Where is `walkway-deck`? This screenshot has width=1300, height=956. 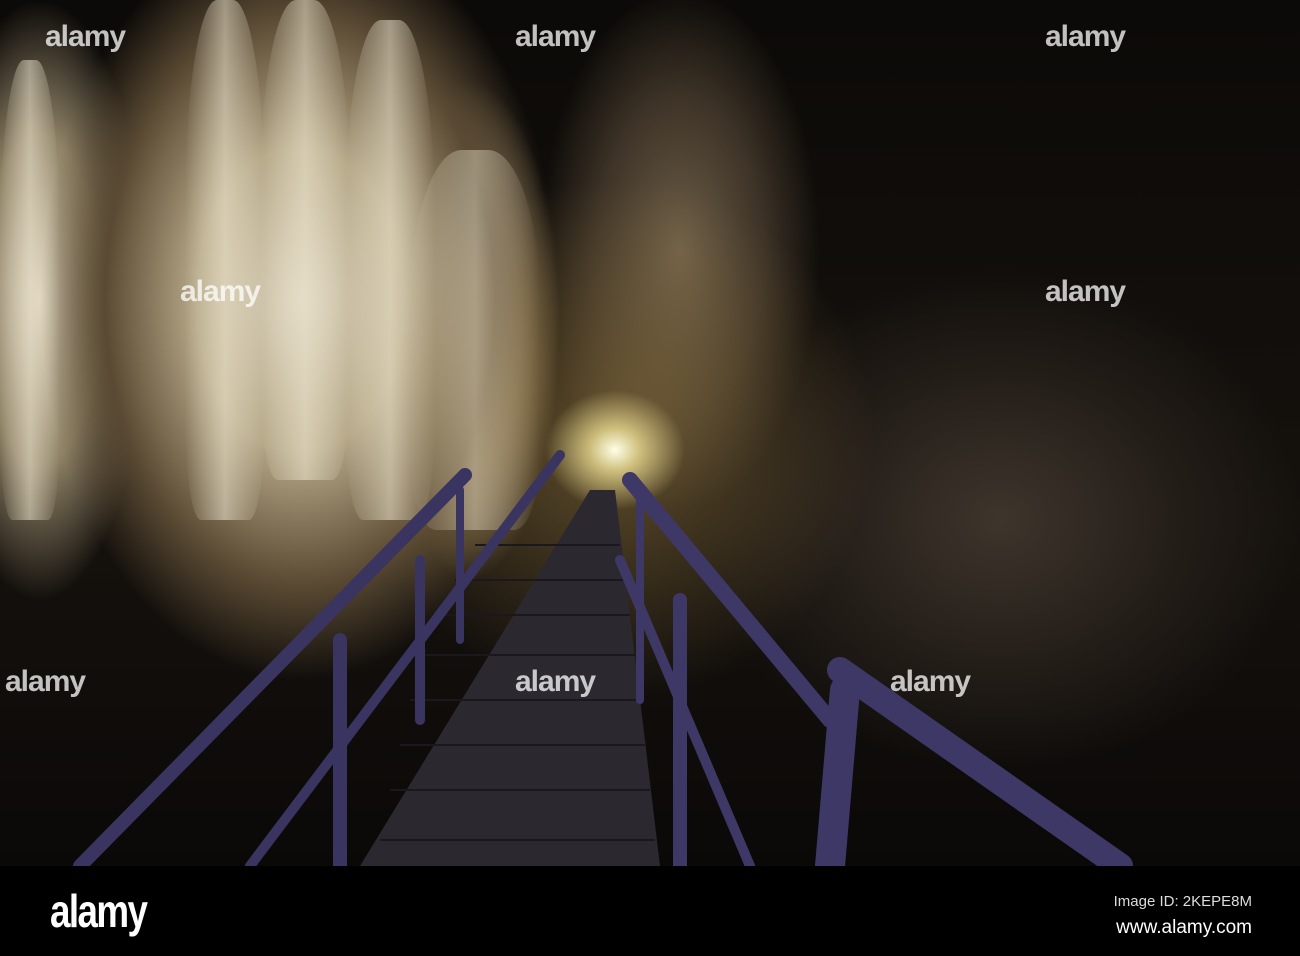
walkway-deck is located at coordinates (510, 678).